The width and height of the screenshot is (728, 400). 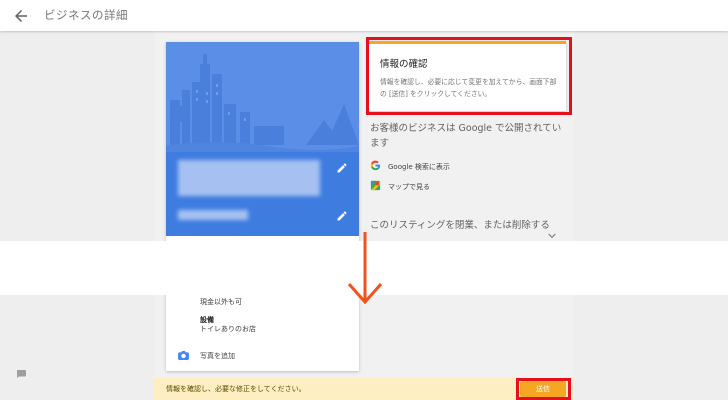 What do you see at coordinates (21, 16) in the screenshot?
I see `back-arrow-icon` at bounding box center [21, 16].